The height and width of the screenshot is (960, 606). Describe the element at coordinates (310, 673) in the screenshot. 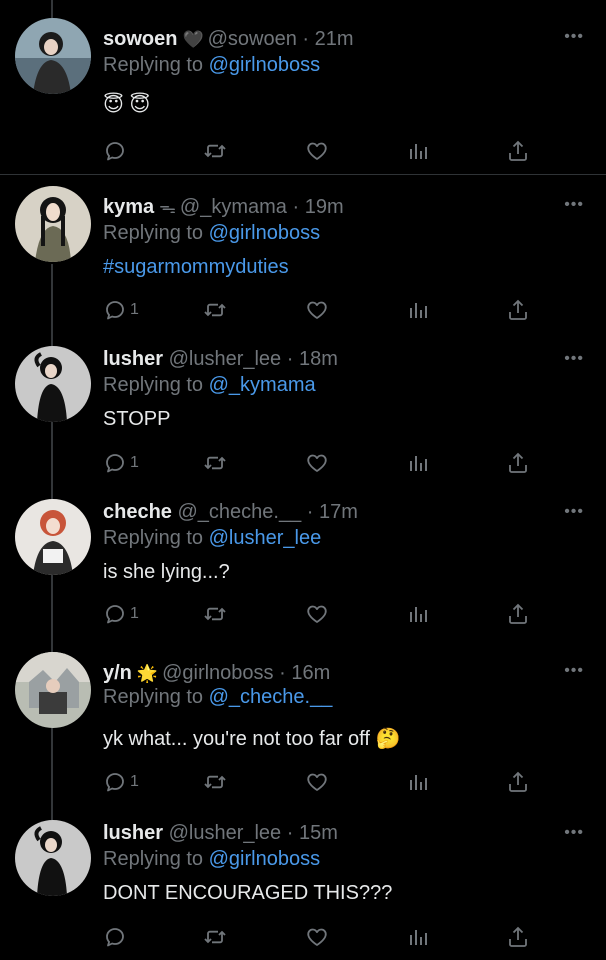

I see `timestamp: 16m` at that location.